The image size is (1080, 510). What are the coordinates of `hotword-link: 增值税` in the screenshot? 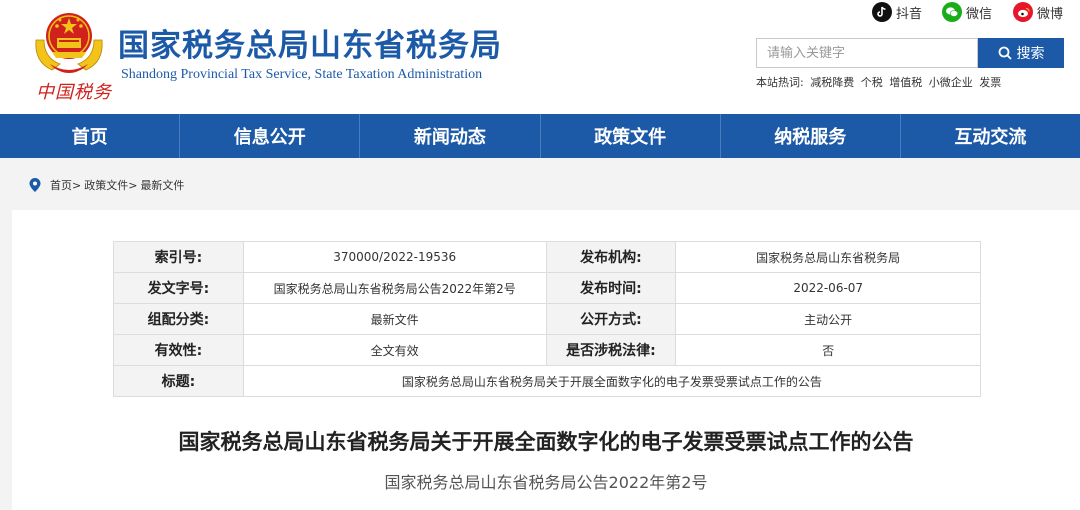 It's located at (905, 82).